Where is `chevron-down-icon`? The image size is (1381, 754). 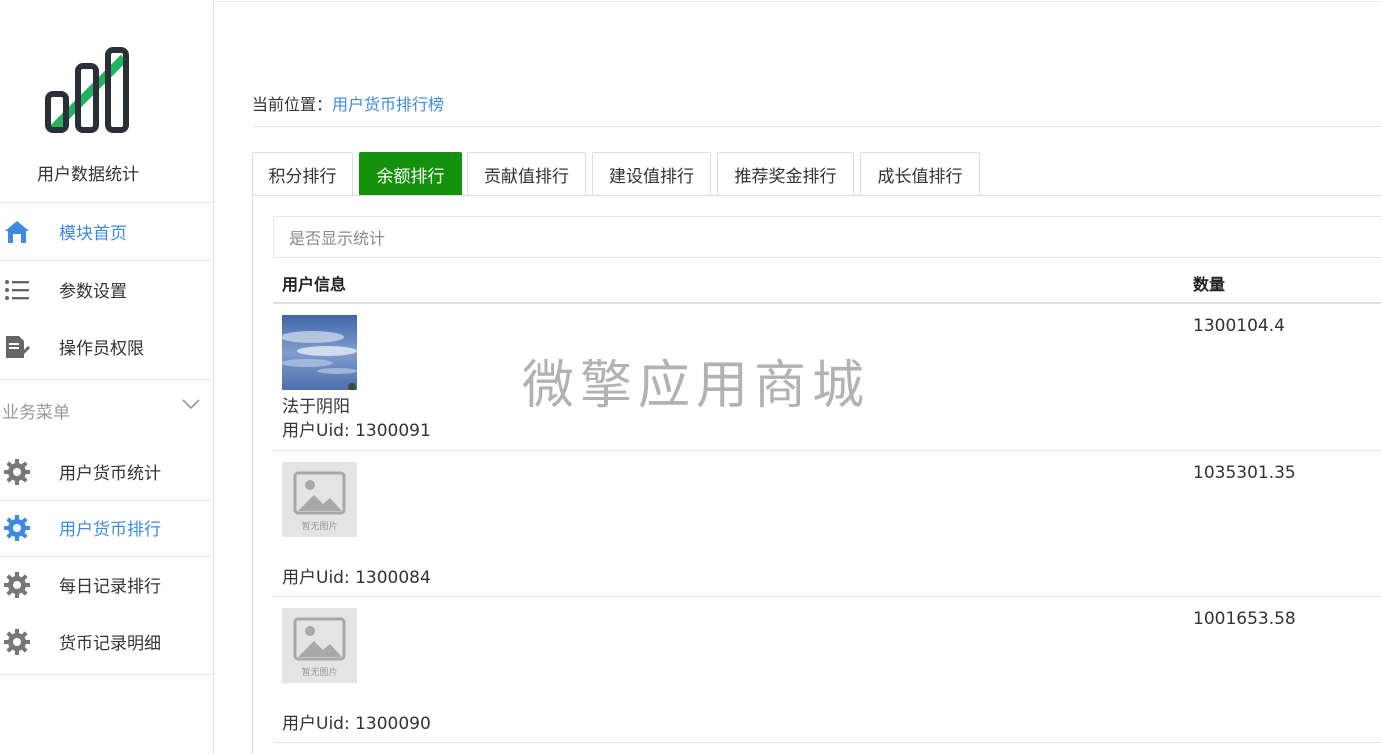 chevron-down-icon is located at coordinates (191, 404).